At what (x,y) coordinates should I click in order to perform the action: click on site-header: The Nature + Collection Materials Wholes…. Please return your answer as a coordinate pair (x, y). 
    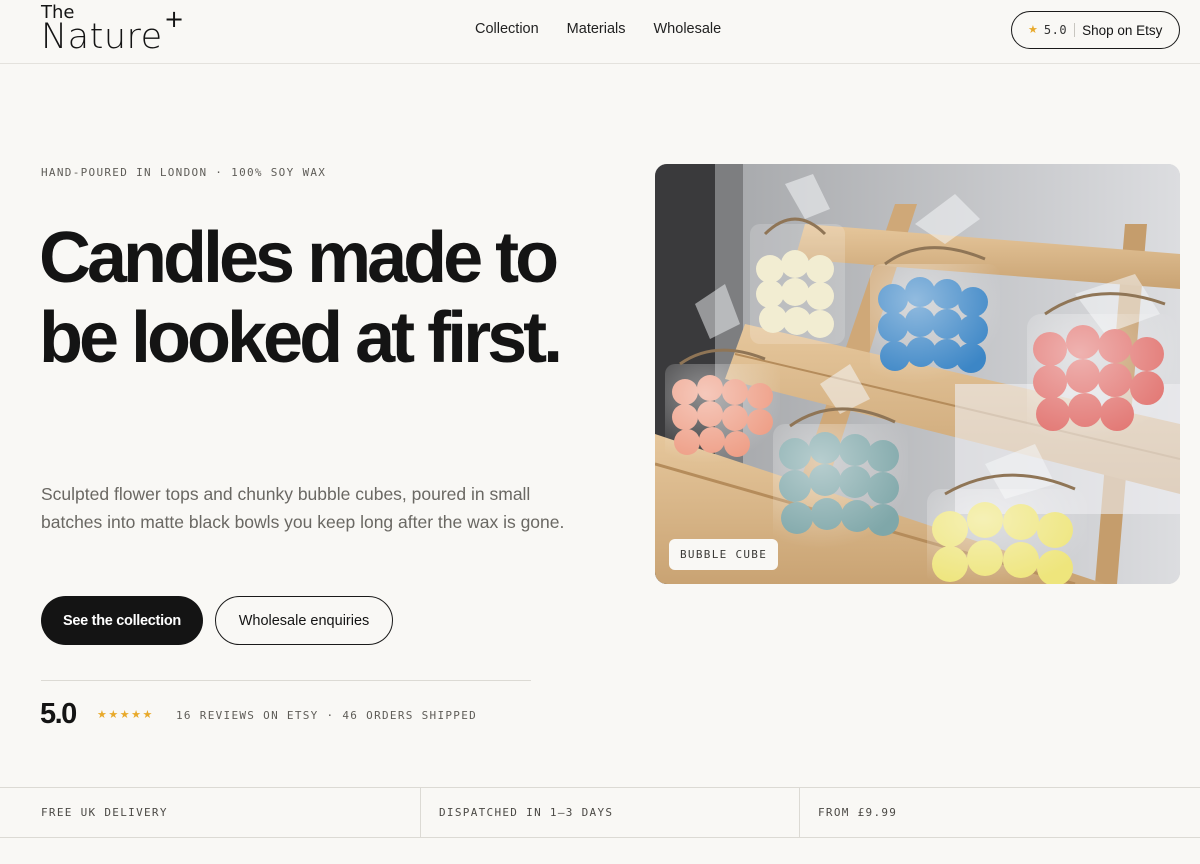
    Looking at the image, I should click on (600, 32).